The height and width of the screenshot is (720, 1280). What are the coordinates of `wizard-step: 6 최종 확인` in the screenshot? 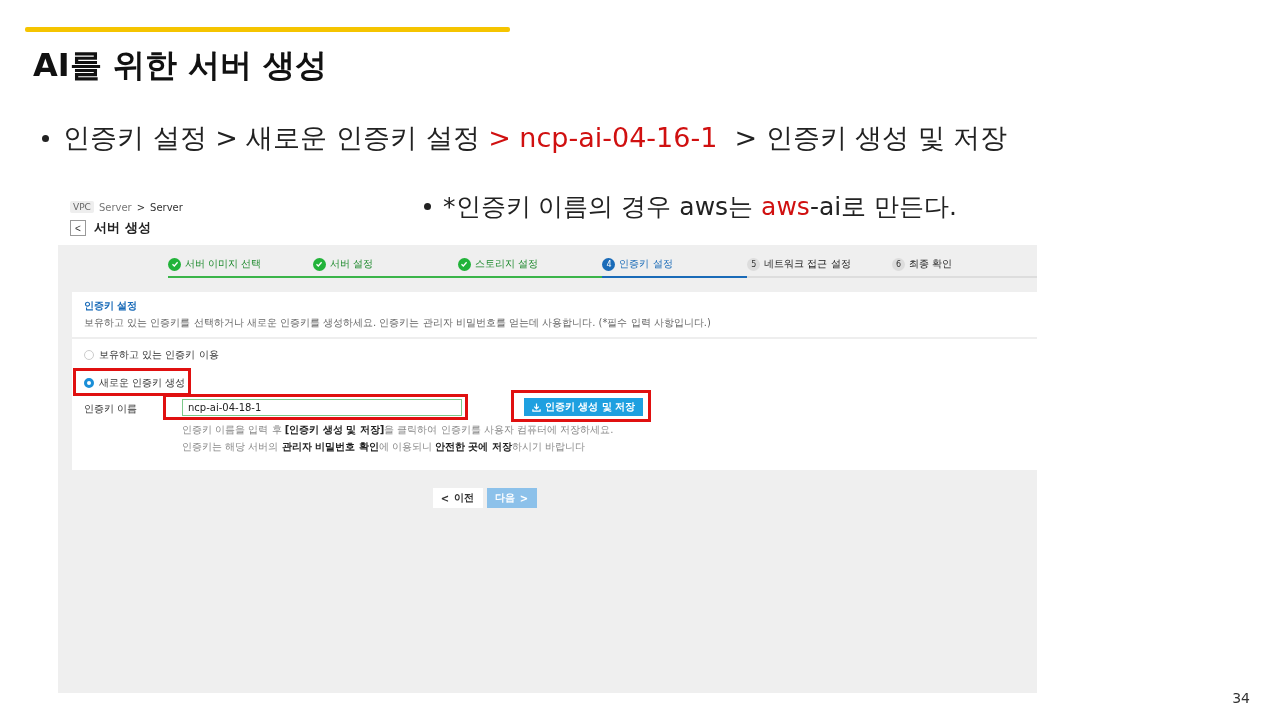 It's located at (964, 267).